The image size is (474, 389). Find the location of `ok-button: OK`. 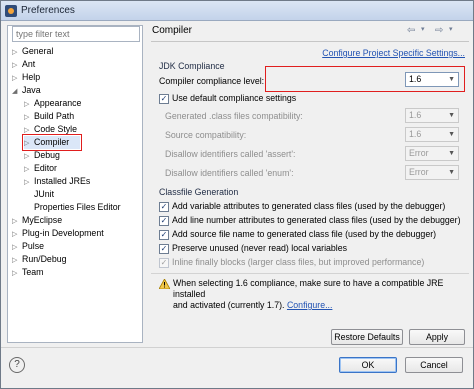

ok-button: OK is located at coordinates (368, 365).